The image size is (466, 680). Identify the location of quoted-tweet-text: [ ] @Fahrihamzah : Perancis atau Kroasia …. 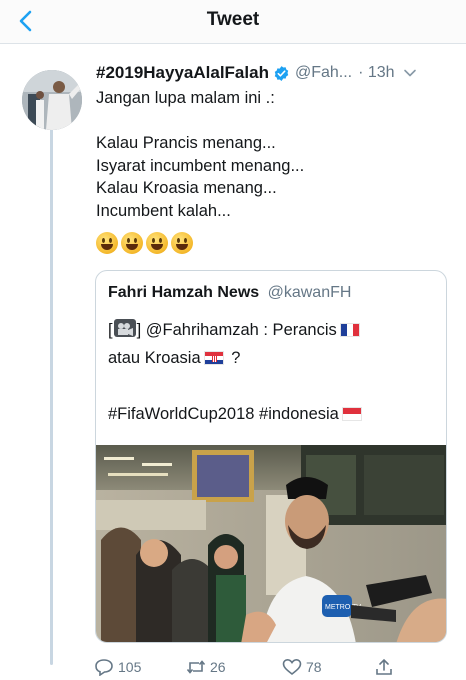
(273, 372).